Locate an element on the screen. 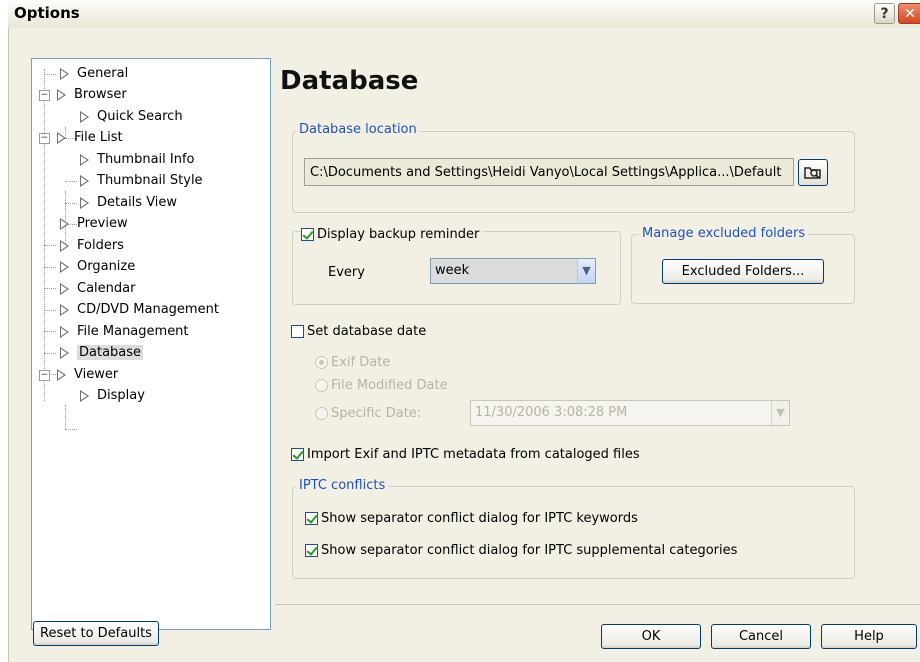 The width and height of the screenshot is (920, 662). specific-date-radio-dot is located at coordinates (321, 413).